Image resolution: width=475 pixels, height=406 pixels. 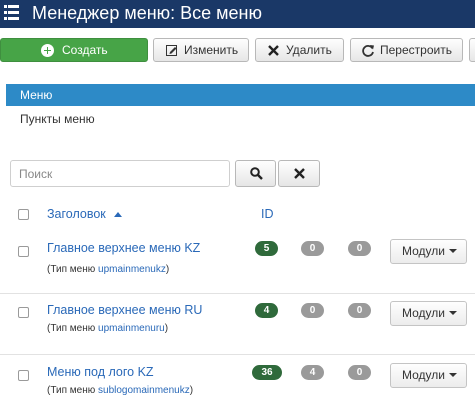 What do you see at coordinates (123, 248) in the screenshot?
I see `menu-title-link: Главное верхнее меню KZ` at bounding box center [123, 248].